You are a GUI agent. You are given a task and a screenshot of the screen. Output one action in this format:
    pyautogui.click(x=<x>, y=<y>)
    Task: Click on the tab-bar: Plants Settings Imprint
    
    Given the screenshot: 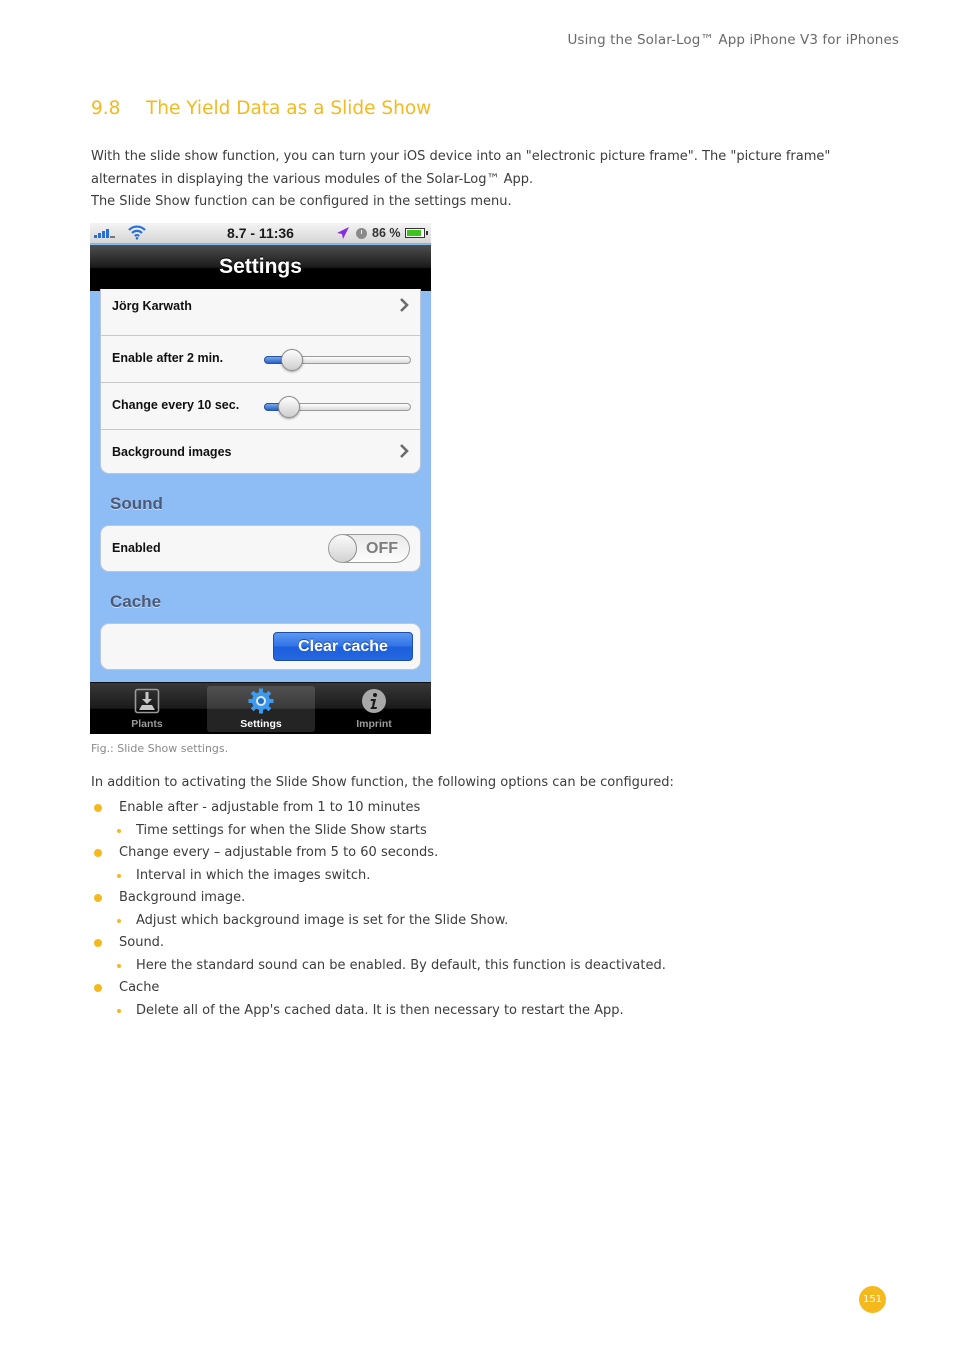 What is the action you would take?
    pyautogui.click(x=260, y=708)
    